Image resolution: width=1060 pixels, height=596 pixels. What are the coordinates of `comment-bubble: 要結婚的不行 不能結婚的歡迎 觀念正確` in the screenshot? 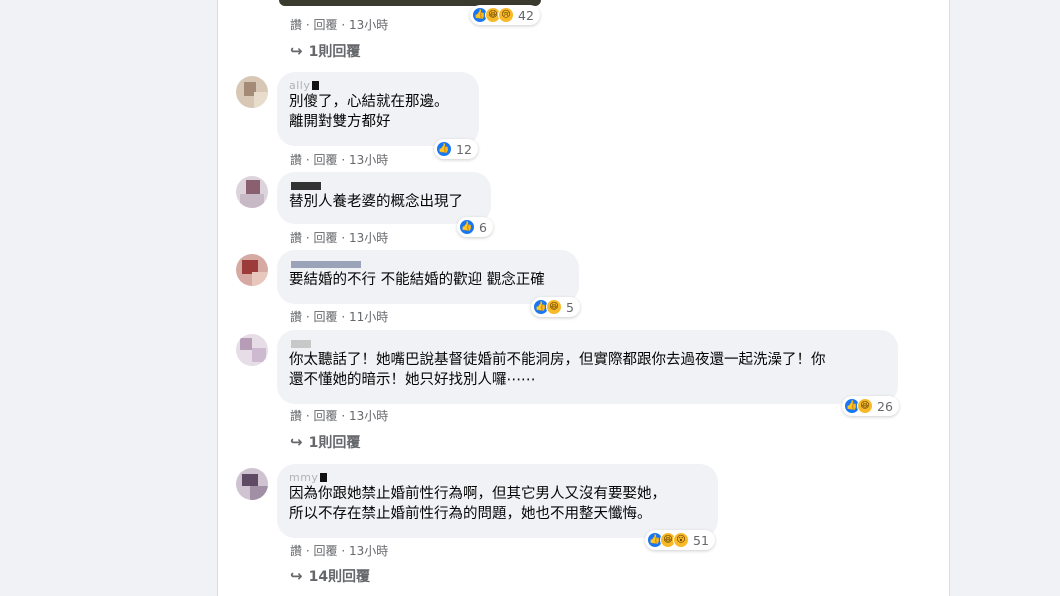 It's located at (428, 277).